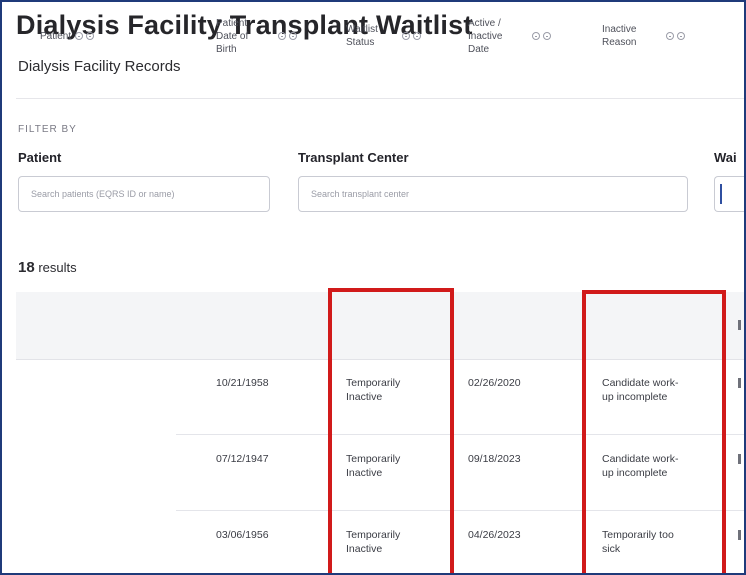 This screenshot has height=575, width=746. What do you see at coordinates (242, 535) in the screenshot?
I see `cell-dob: 03/06/1956` at bounding box center [242, 535].